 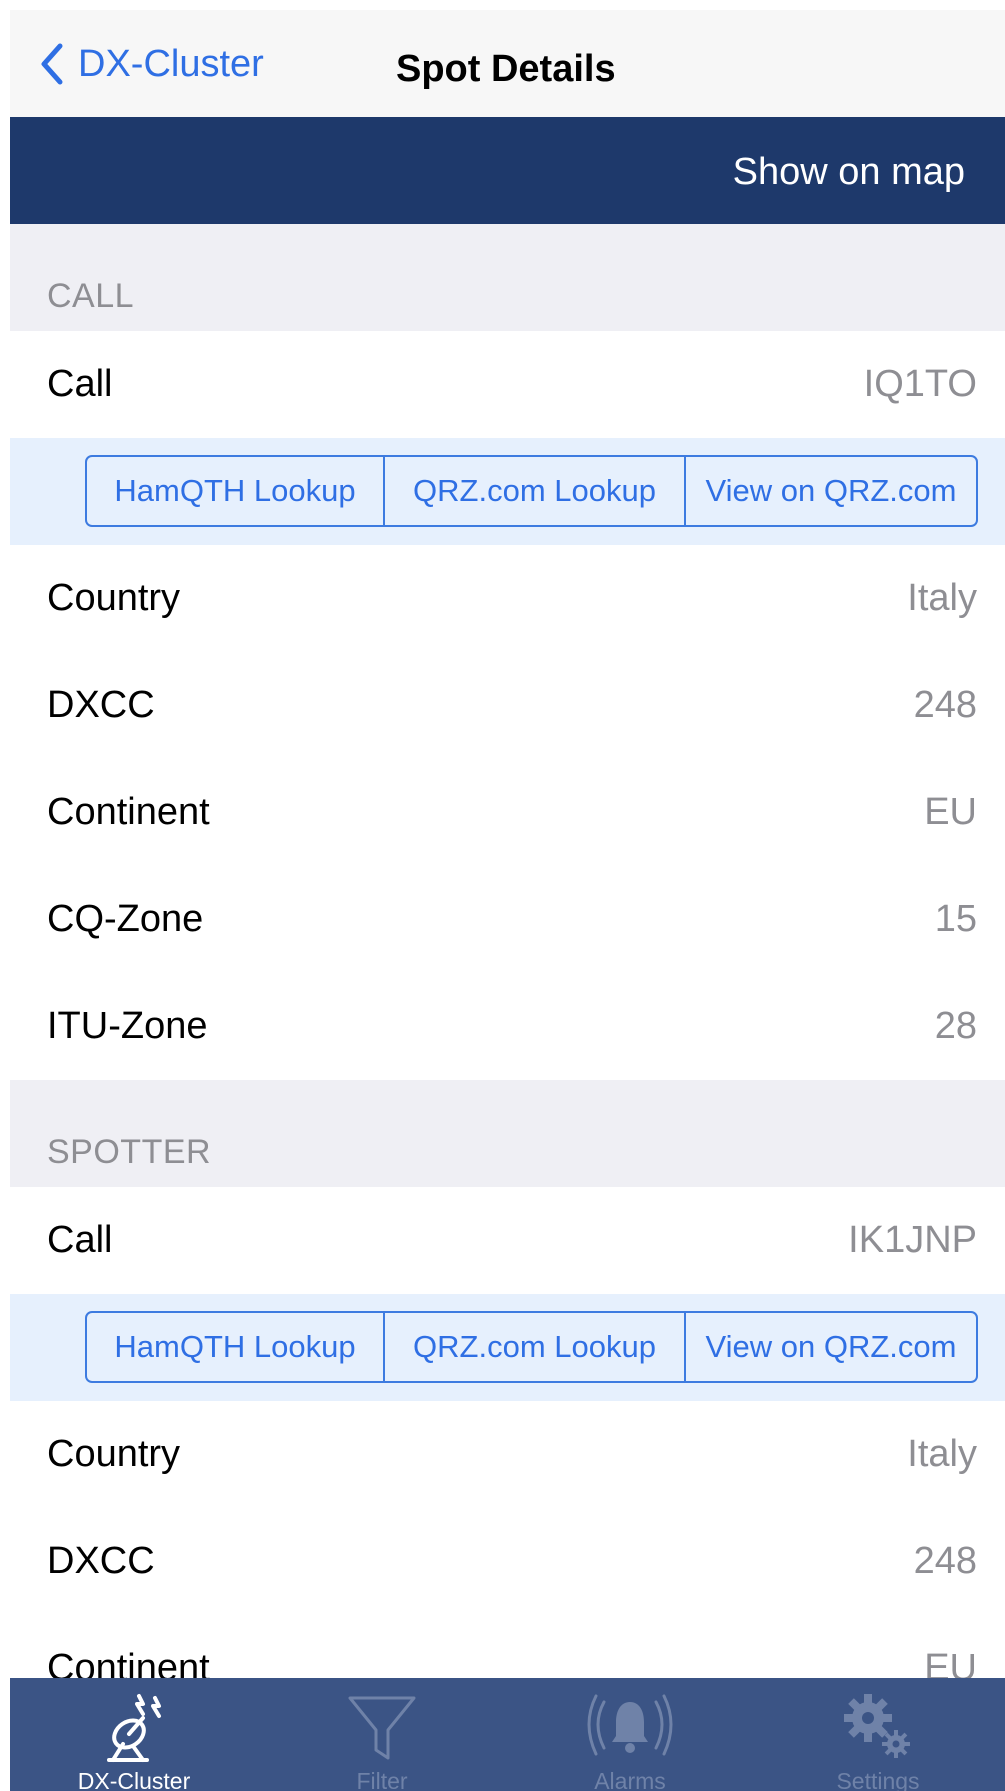 What do you see at coordinates (912, 1240) in the screenshot?
I see `row-value: IK1JNP` at bounding box center [912, 1240].